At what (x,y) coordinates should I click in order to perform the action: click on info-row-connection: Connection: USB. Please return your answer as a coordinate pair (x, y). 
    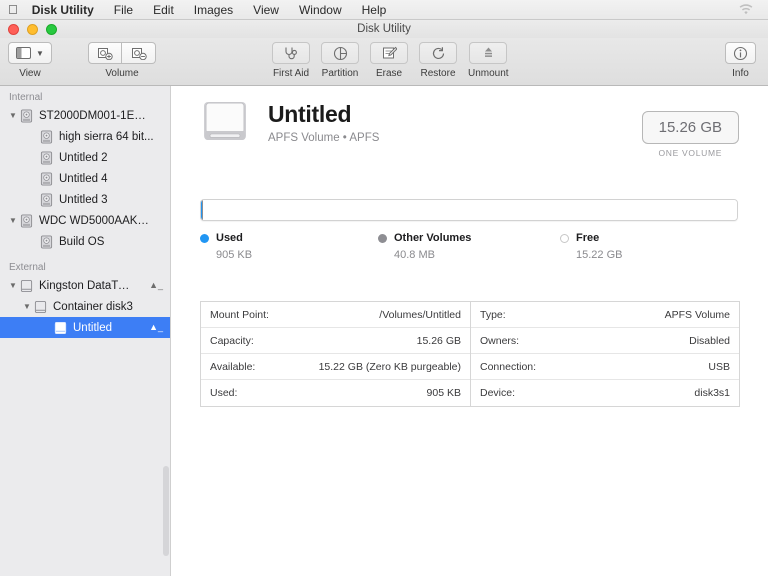
    Looking at the image, I should click on (605, 367).